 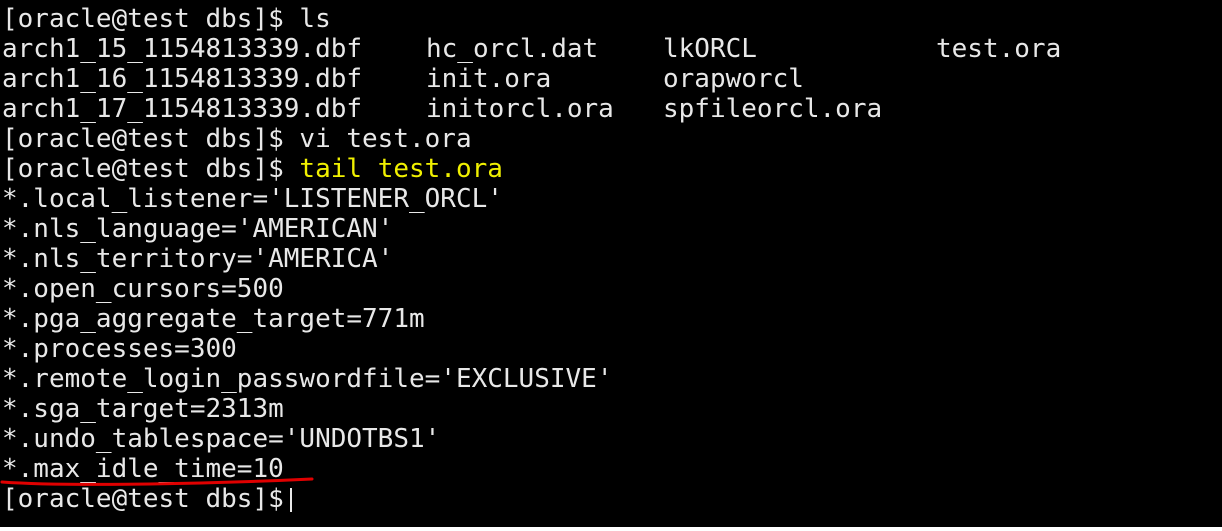 I want to click on file-orapworcl: orapworcl, so click(x=733, y=79).